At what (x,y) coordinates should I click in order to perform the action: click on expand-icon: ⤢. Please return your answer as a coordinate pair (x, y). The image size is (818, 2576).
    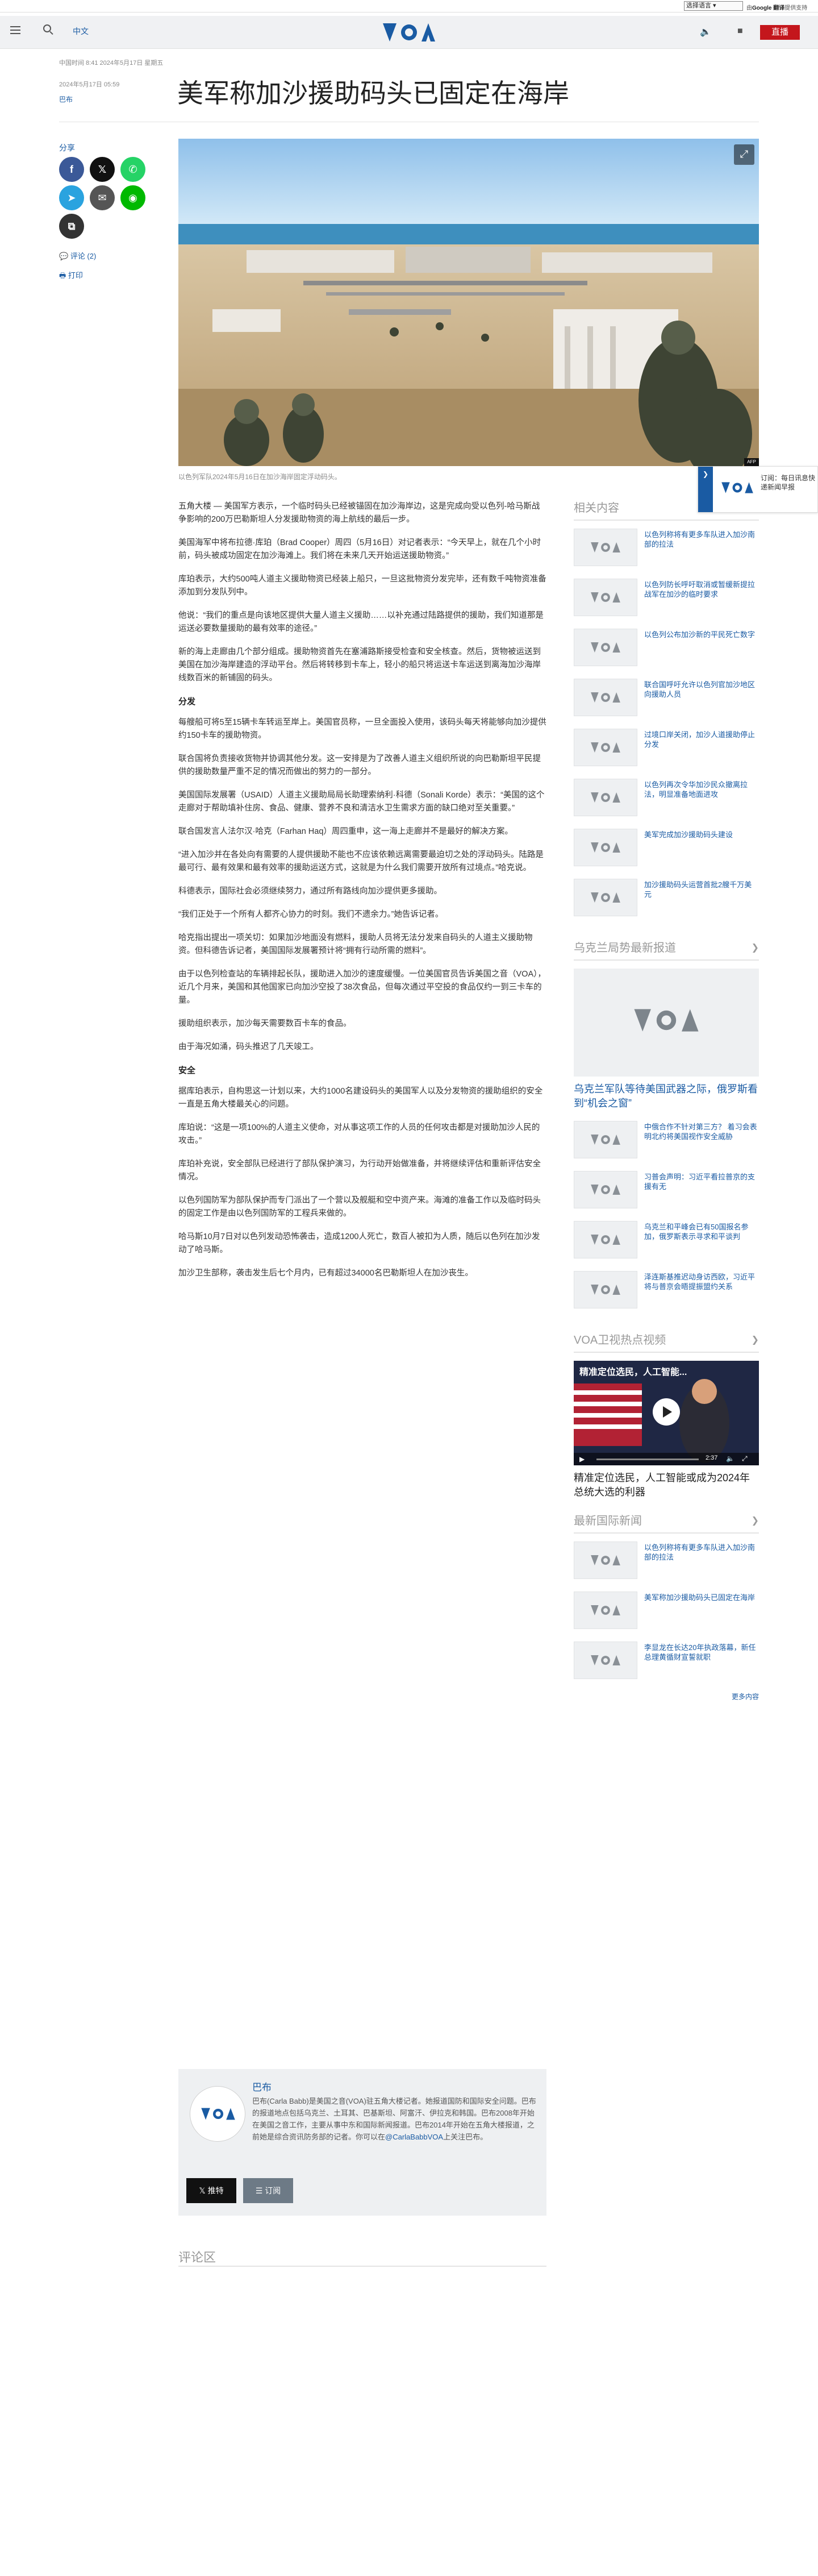
    Looking at the image, I should click on (744, 154).